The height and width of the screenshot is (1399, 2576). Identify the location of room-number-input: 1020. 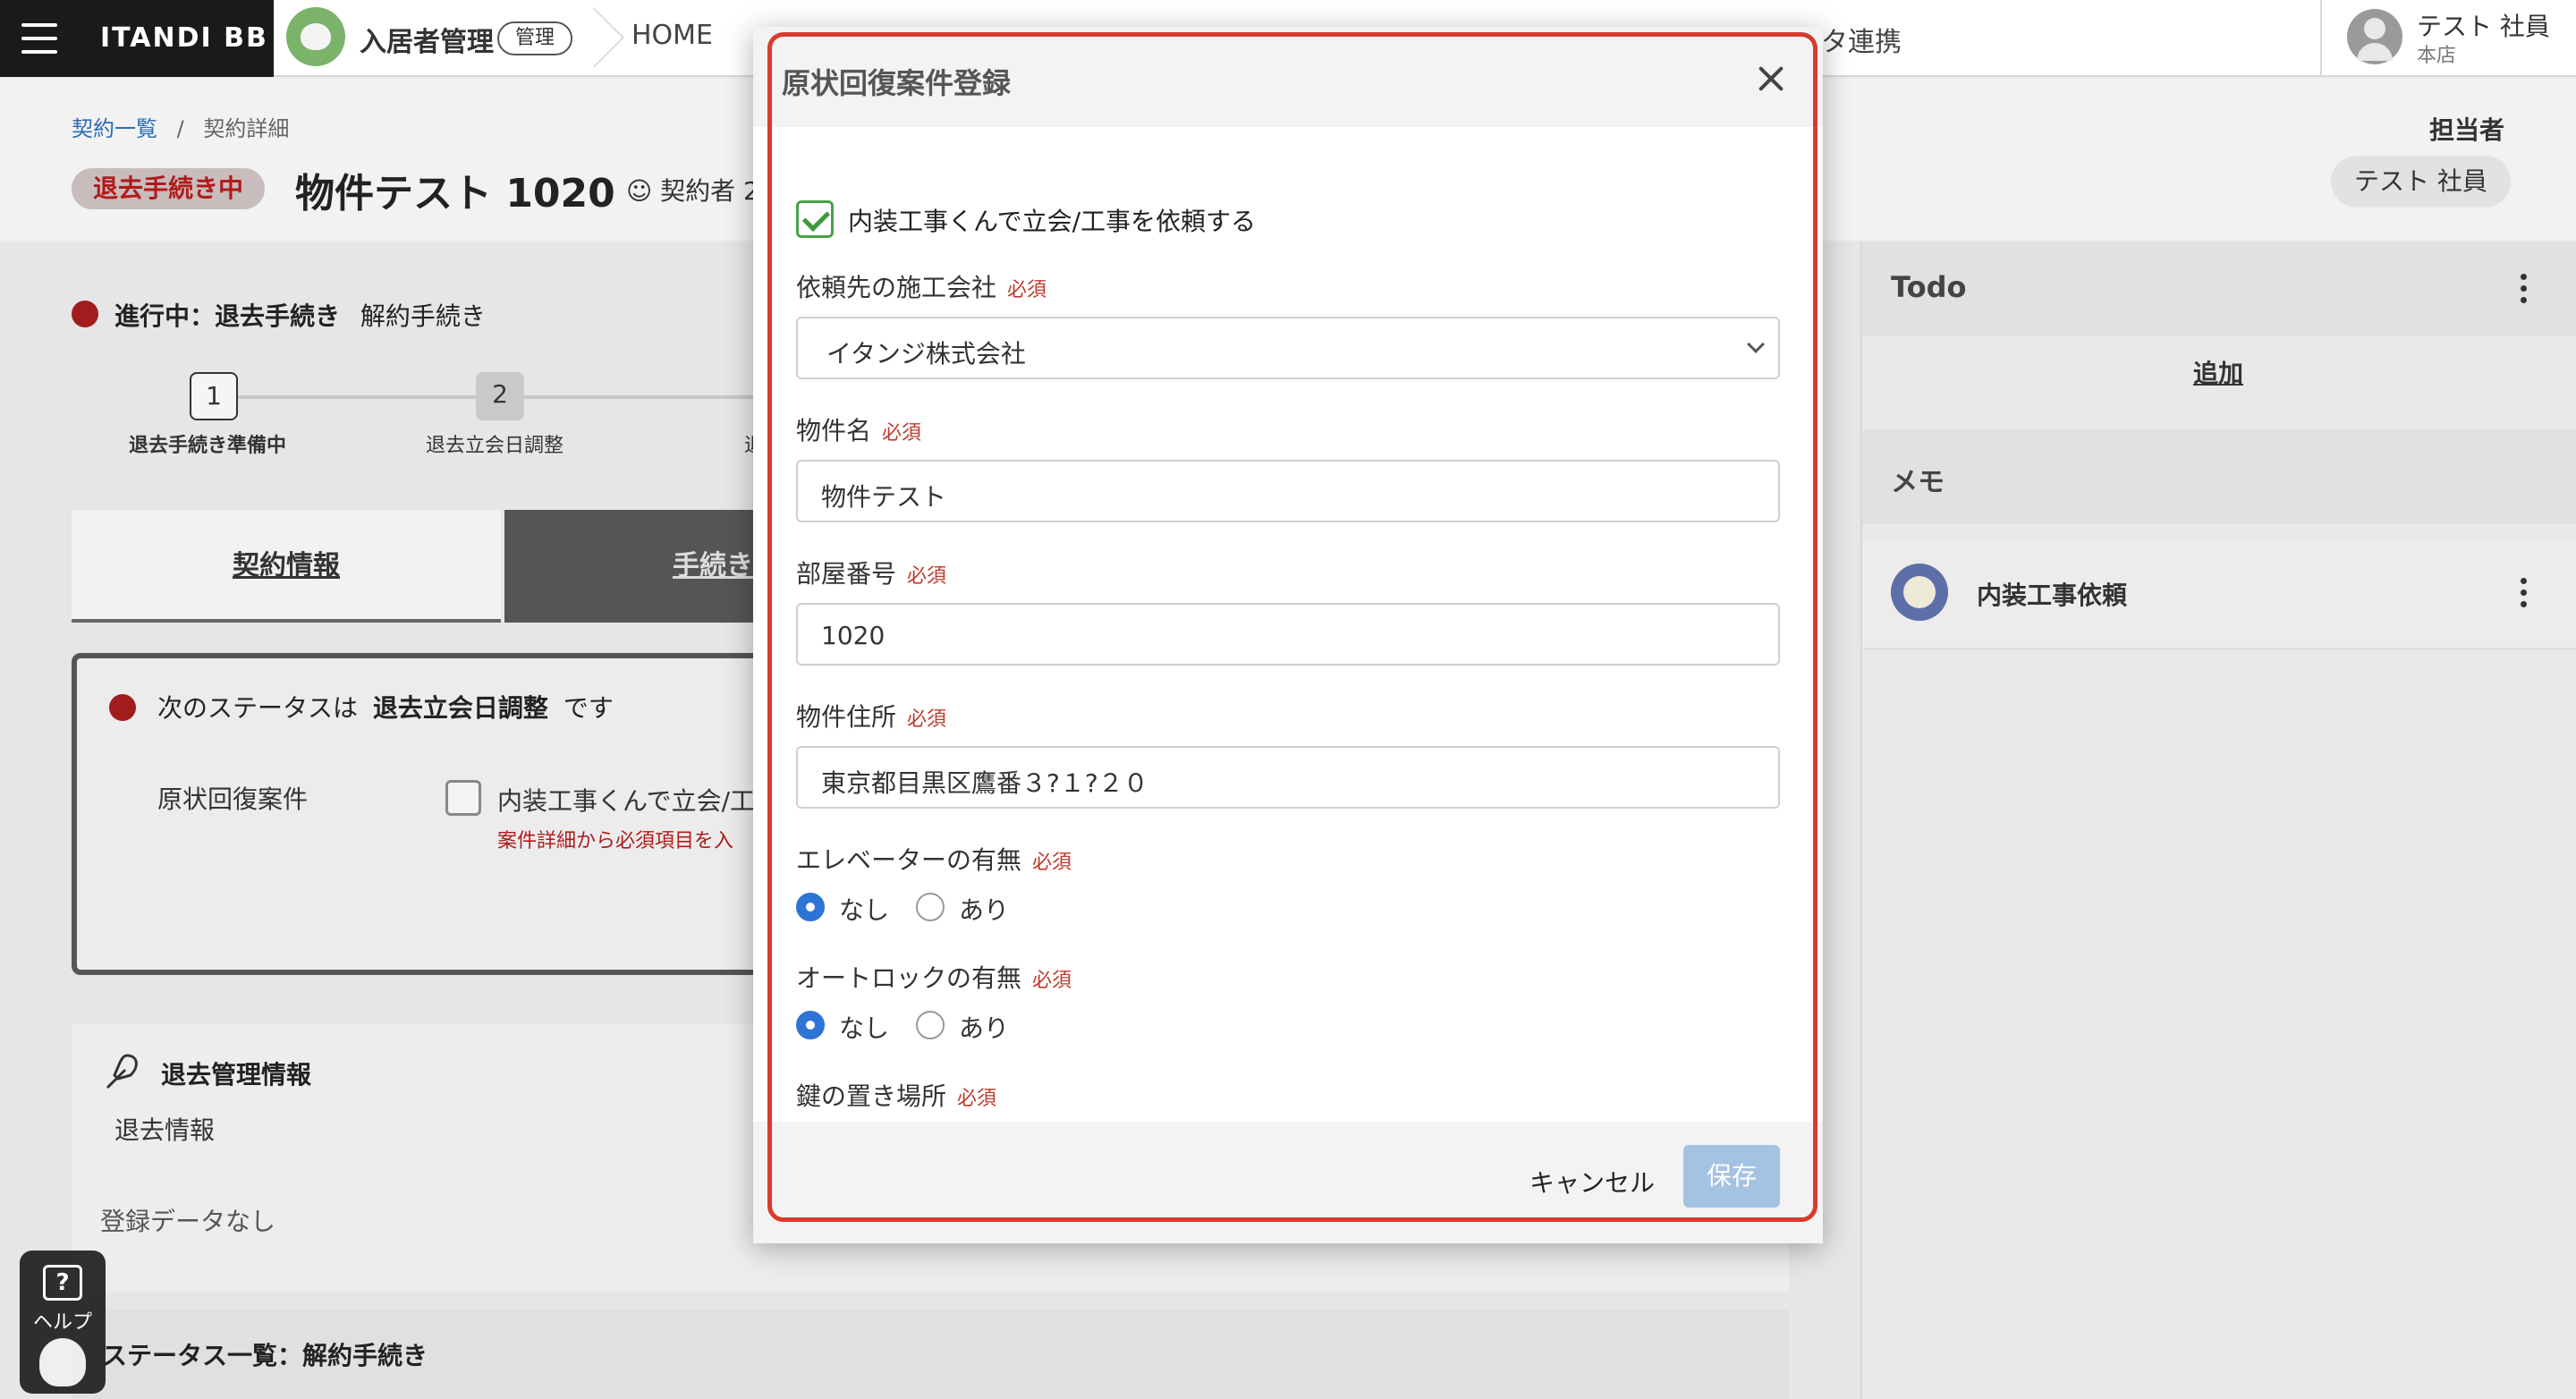
(1288, 634).